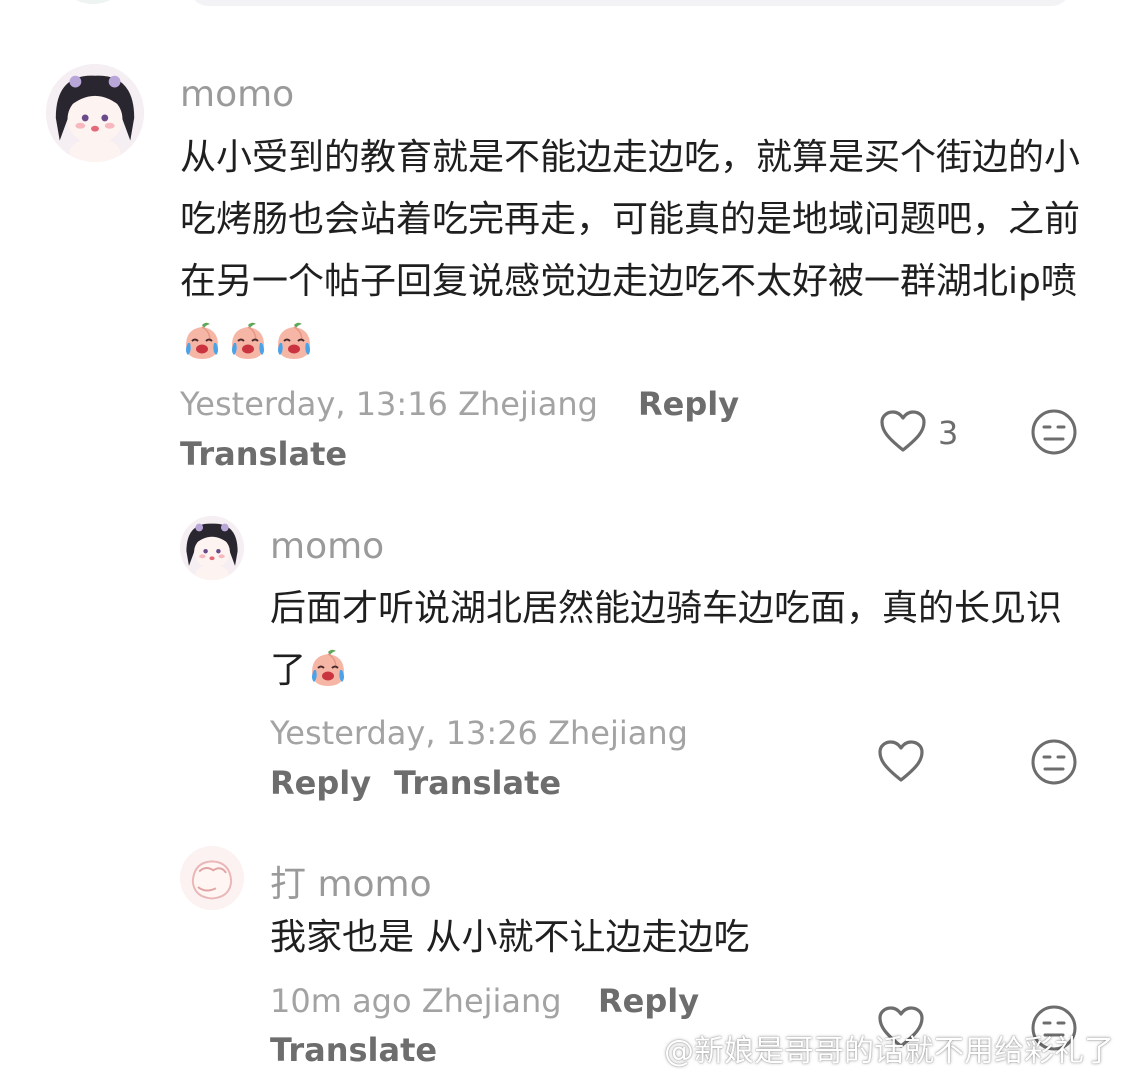  I want to click on comment-body: 后面才听说湖北居然能边骑车边吃面，真的长见识了, so click(666, 639).